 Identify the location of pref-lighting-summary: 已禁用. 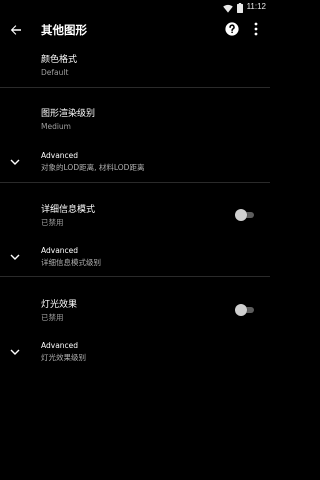
(52, 317).